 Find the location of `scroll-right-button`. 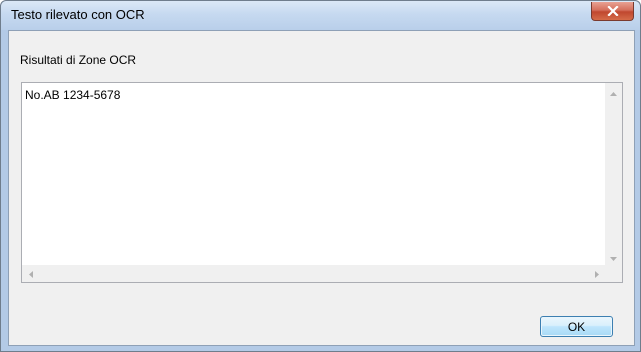

scroll-right-button is located at coordinates (596, 273).